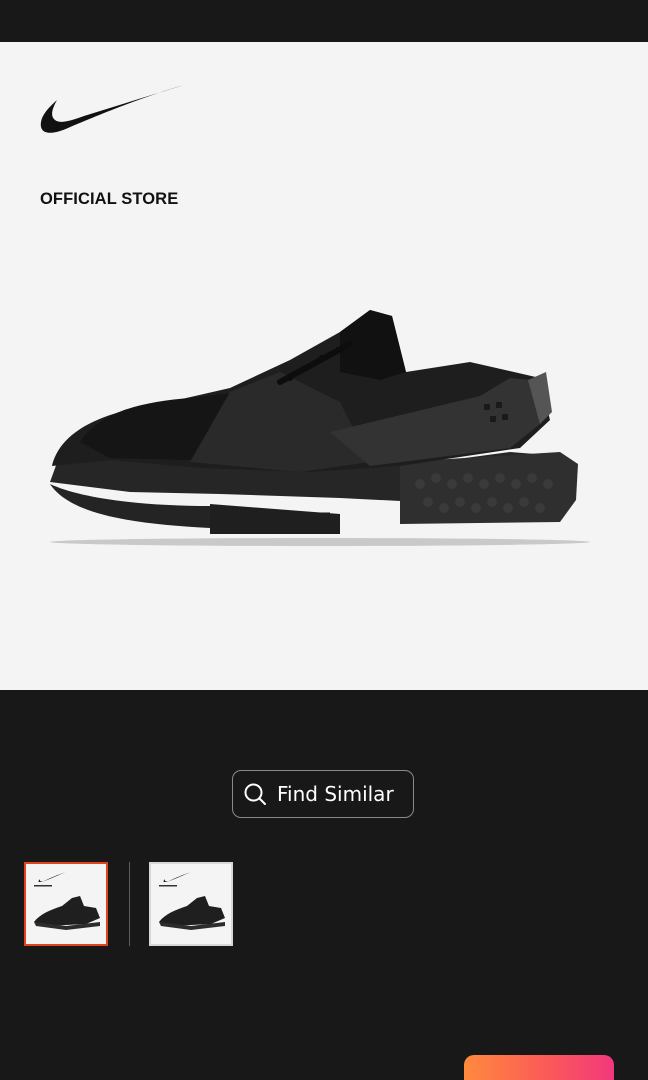  What do you see at coordinates (335, 794) in the screenshot?
I see `find-similar-label: Find Similar` at bounding box center [335, 794].